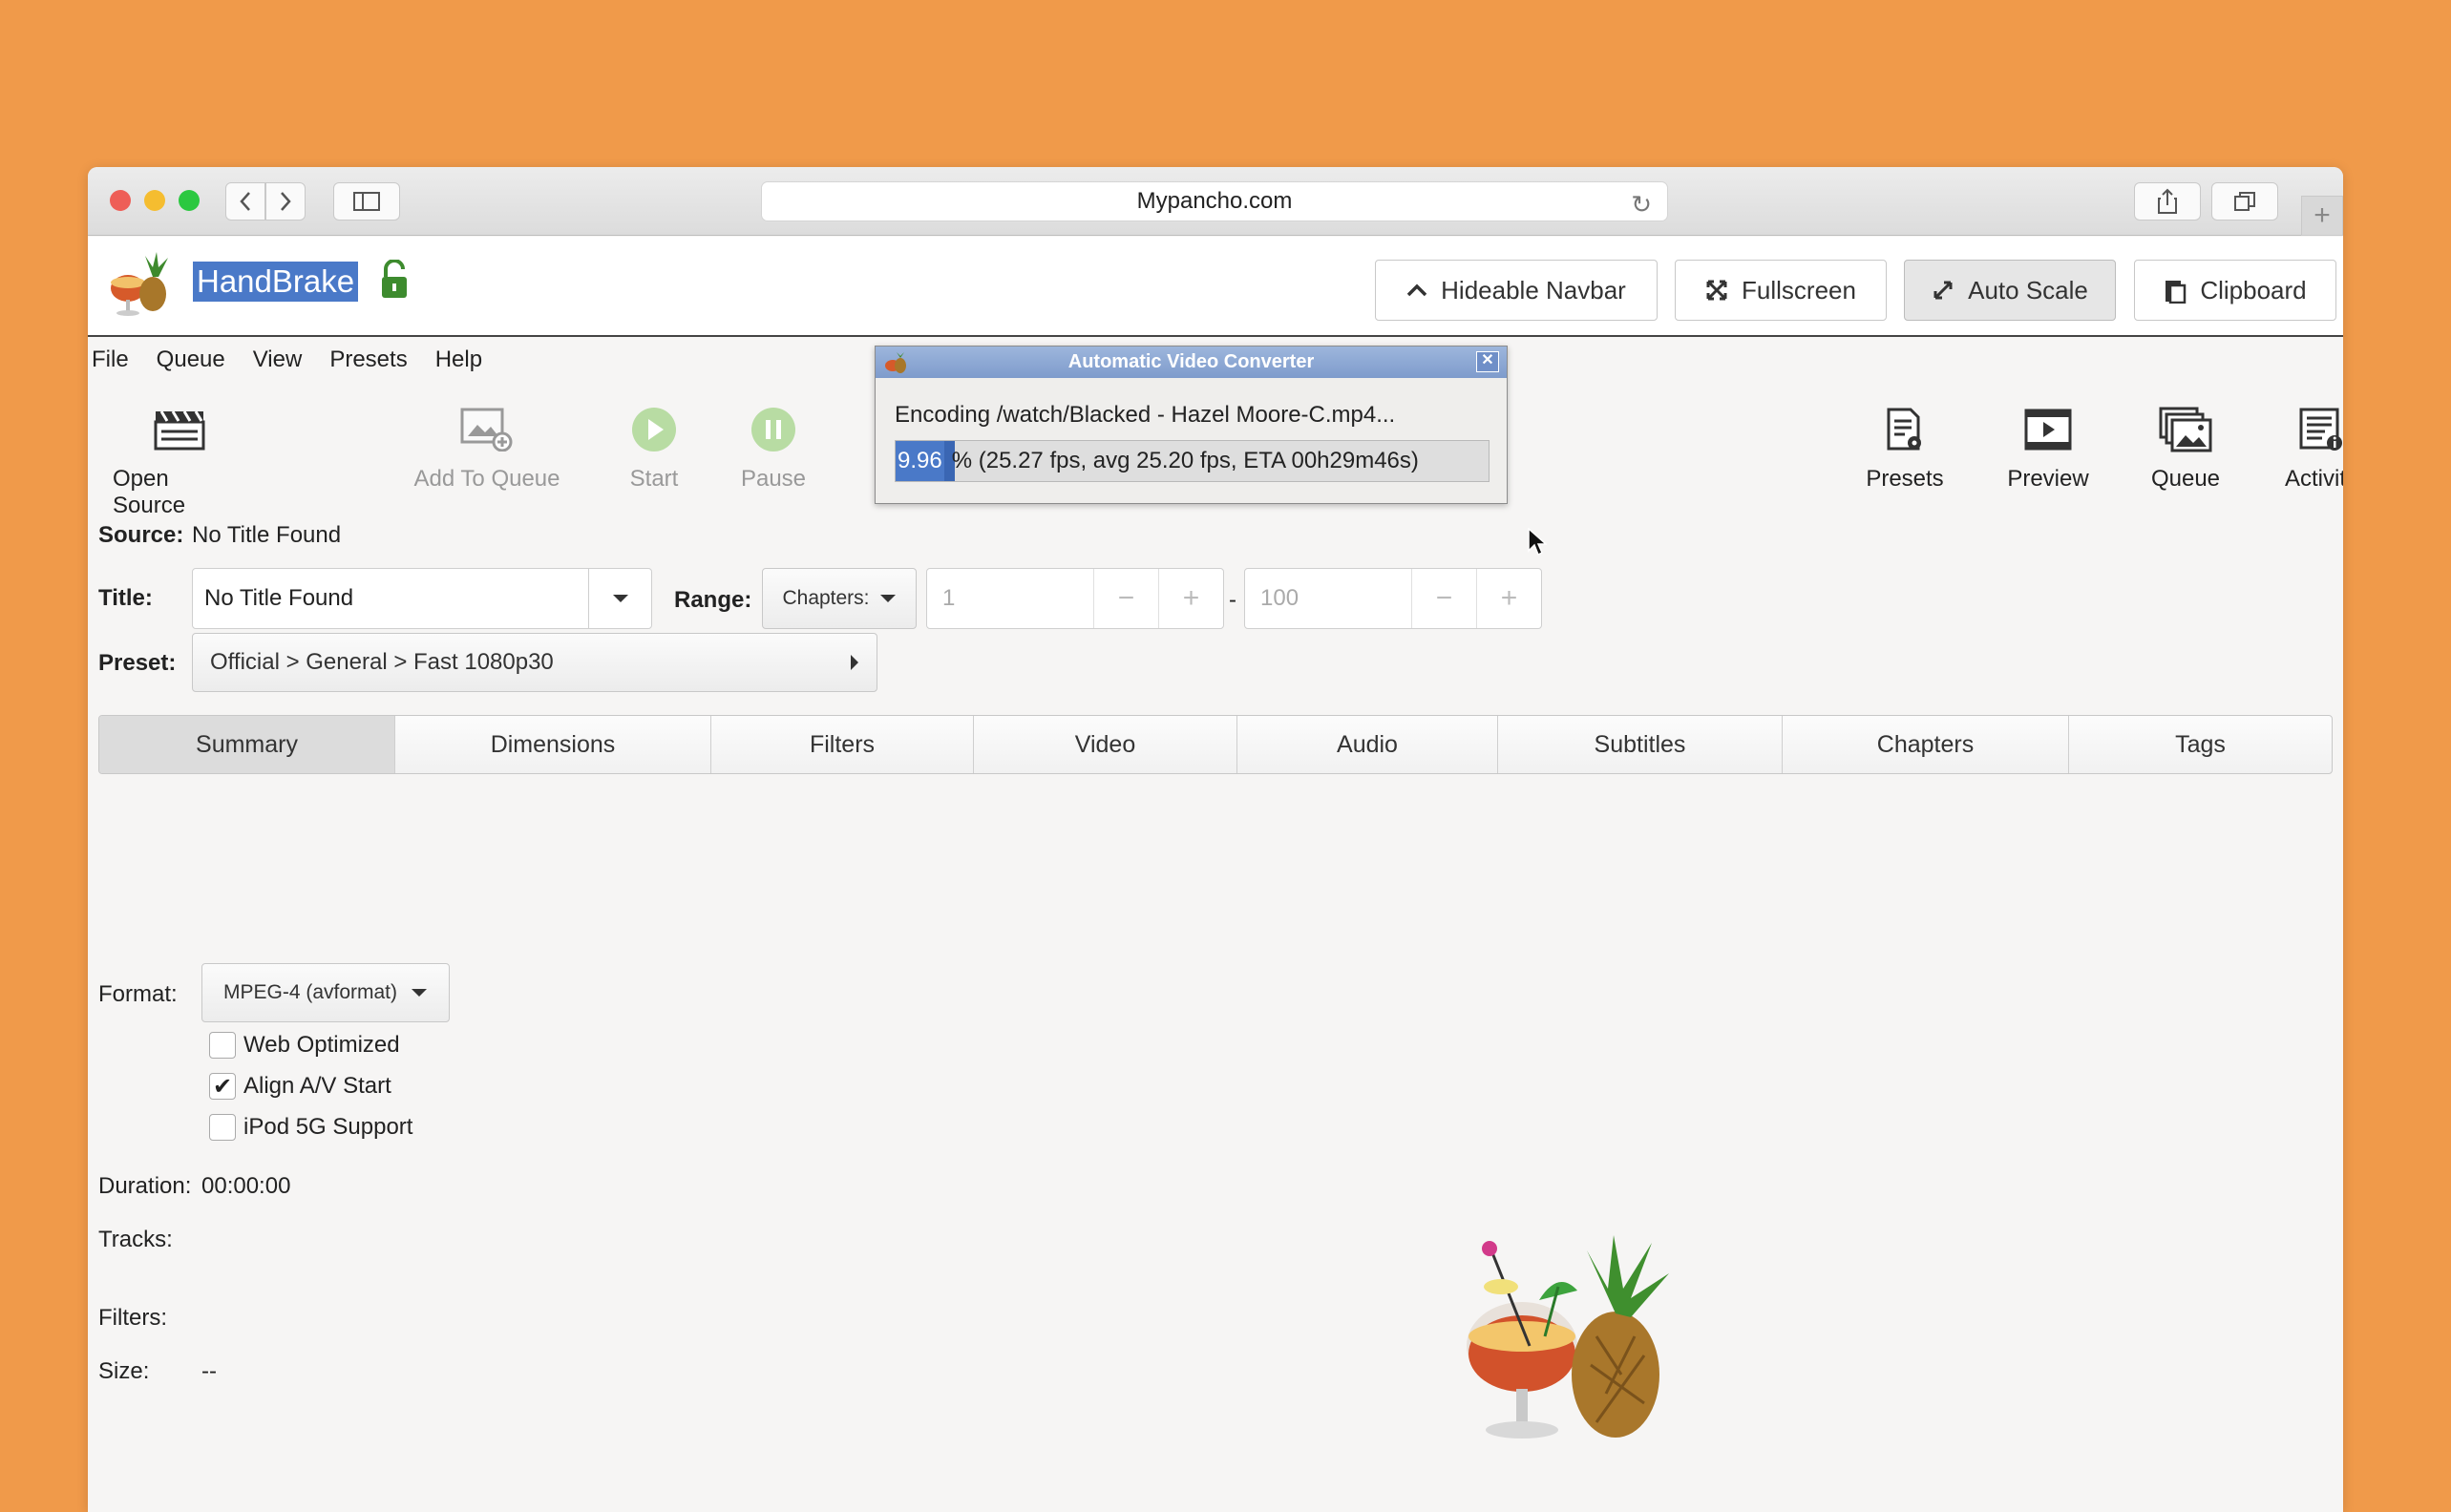 The image size is (2451, 1512). What do you see at coordinates (120, 201) in the screenshot?
I see `close-window-button` at bounding box center [120, 201].